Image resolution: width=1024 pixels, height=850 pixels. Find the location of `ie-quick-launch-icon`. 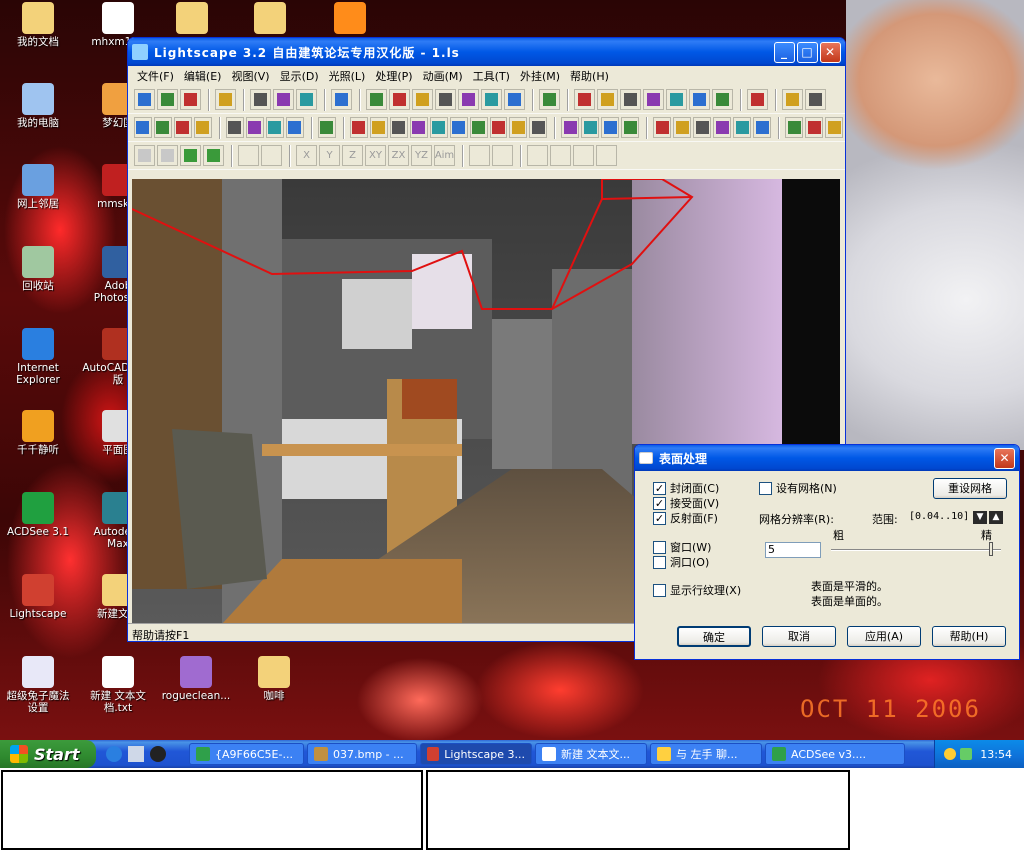

ie-quick-launch-icon is located at coordinates (114, 754).